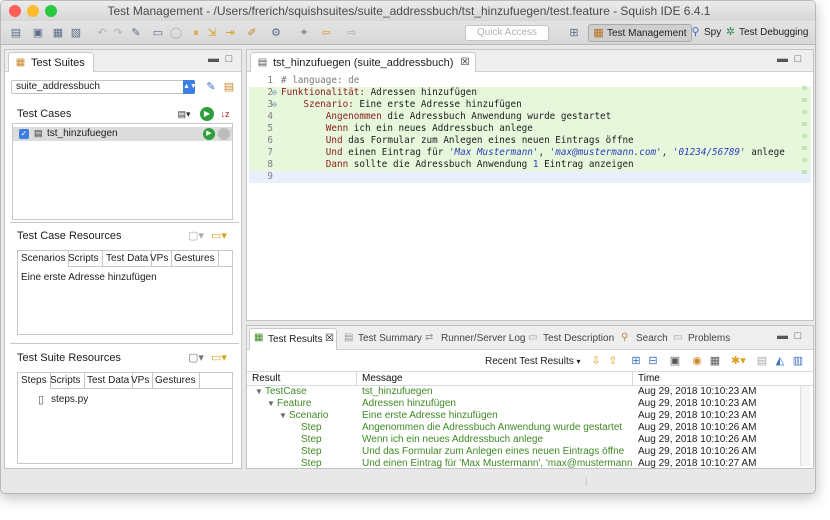 Image resolution: width=830 pixels, height=520 pixels. Describe the element at coordinates (34, 381) in the screenshot. I see `tab-steps: Steps` at that location.